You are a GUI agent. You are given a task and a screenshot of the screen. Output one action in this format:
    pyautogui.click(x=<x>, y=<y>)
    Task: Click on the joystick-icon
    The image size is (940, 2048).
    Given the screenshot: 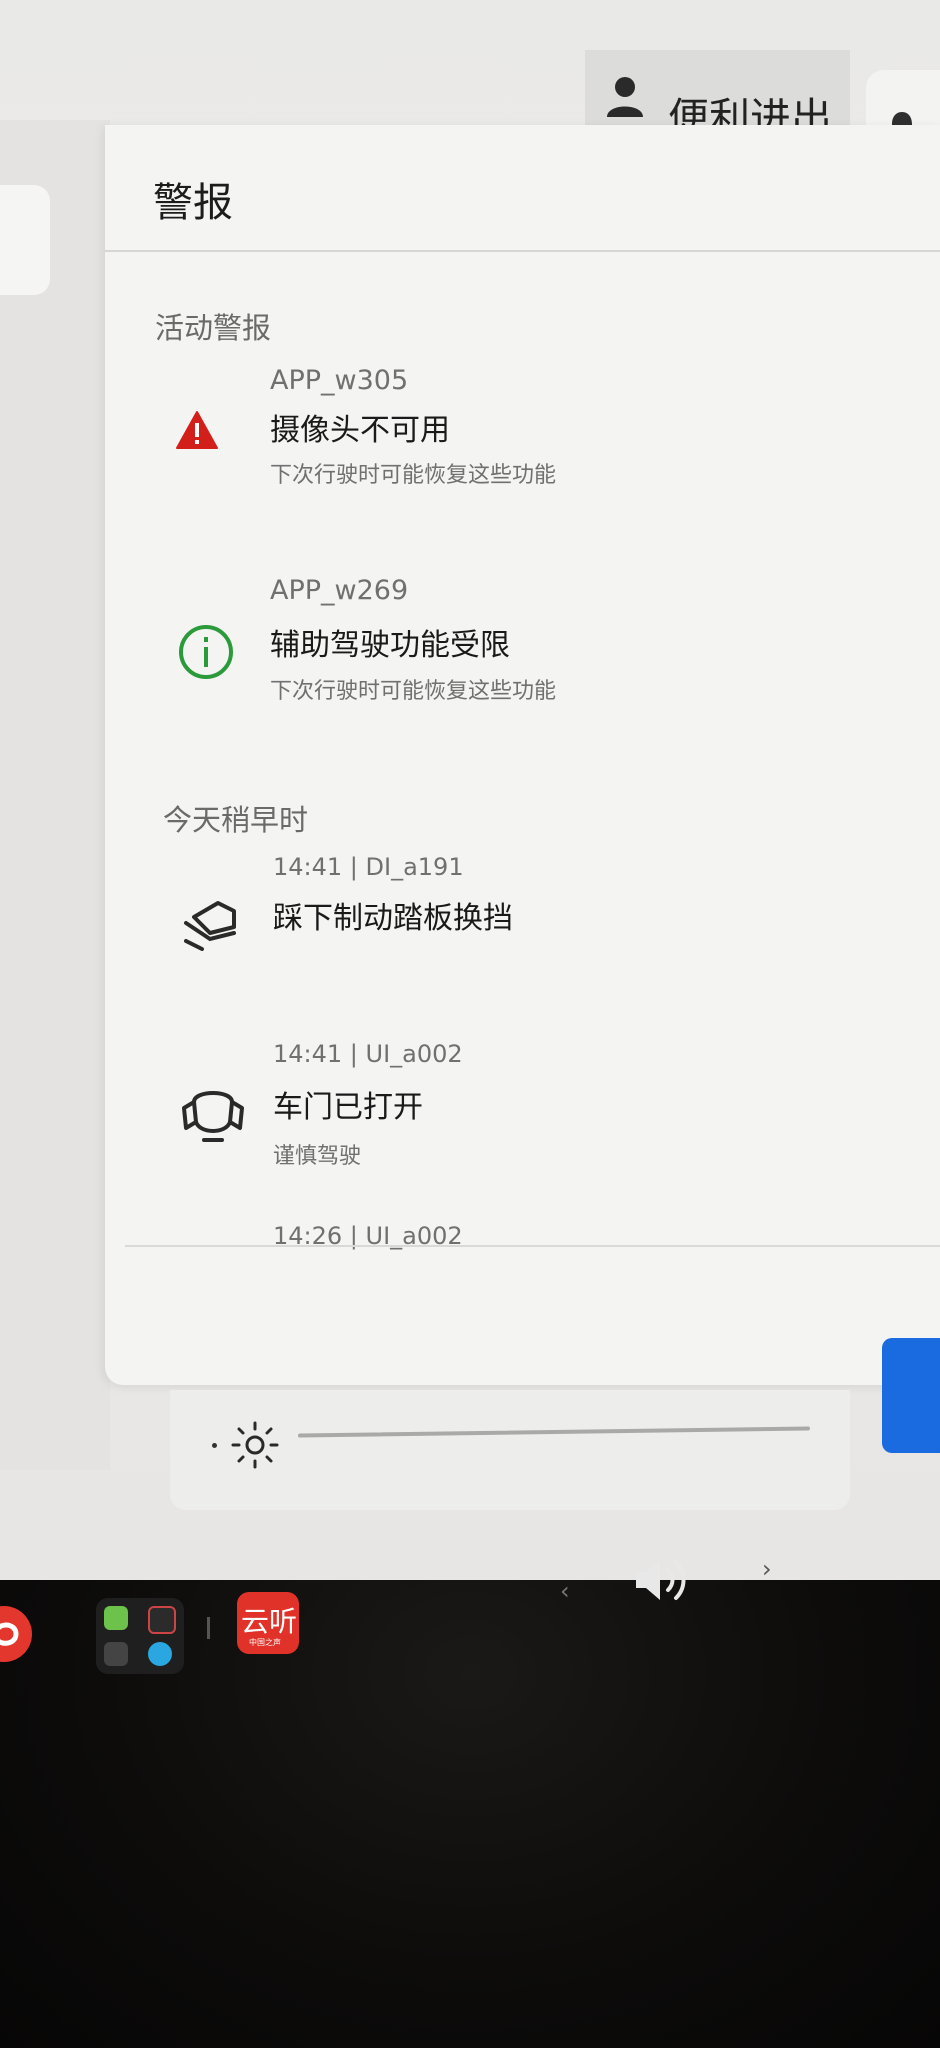 What is the action you would take?
    pyautogui.click(x=162, y=1620)
    